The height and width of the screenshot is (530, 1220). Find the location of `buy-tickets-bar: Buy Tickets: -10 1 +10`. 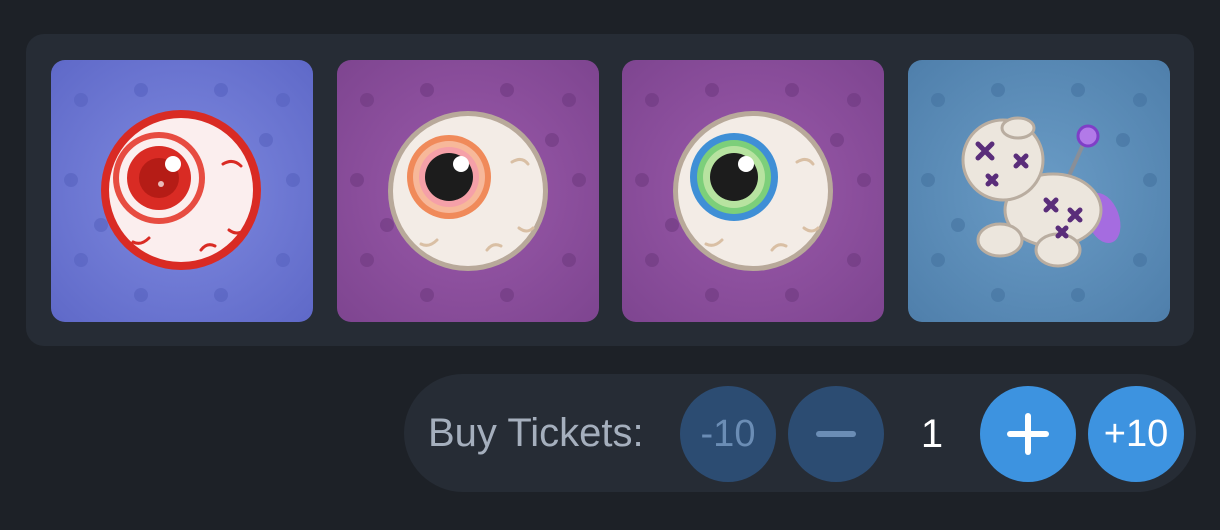

buy-tickets-bar: Buy Tickets: -10 1 +10 is located at coordinates (800, 433).